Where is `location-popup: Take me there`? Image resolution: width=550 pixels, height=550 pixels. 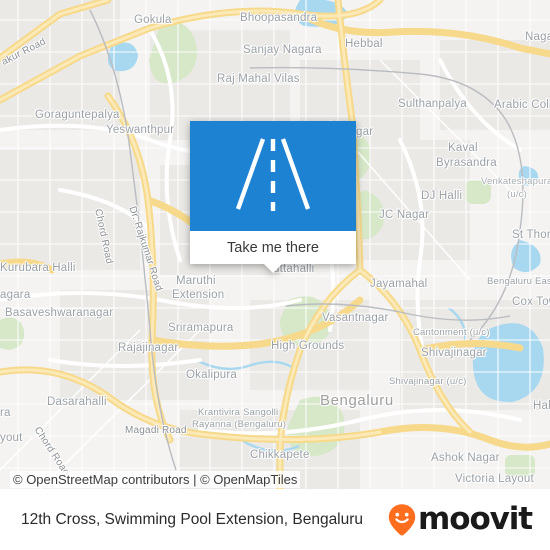 location-popup: Take me there is located at coordinates (273, 197).